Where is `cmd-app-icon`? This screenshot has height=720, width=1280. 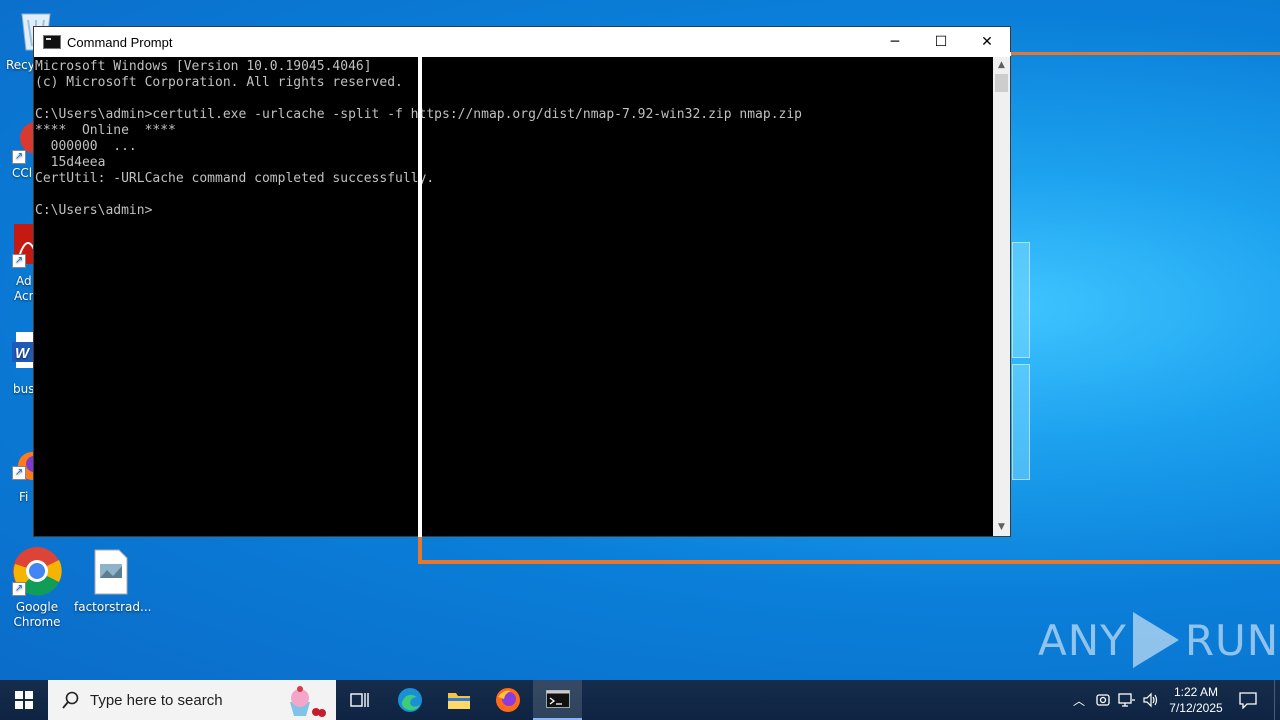 cmd-app-icon is located at coordinates (52, 42).